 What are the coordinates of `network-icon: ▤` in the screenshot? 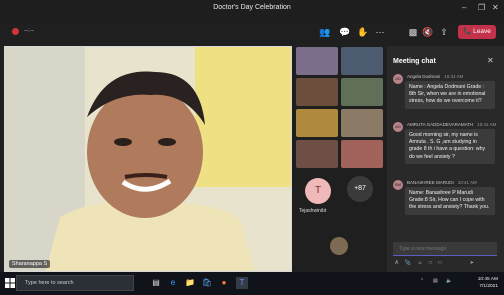 It's located at (435, 281).